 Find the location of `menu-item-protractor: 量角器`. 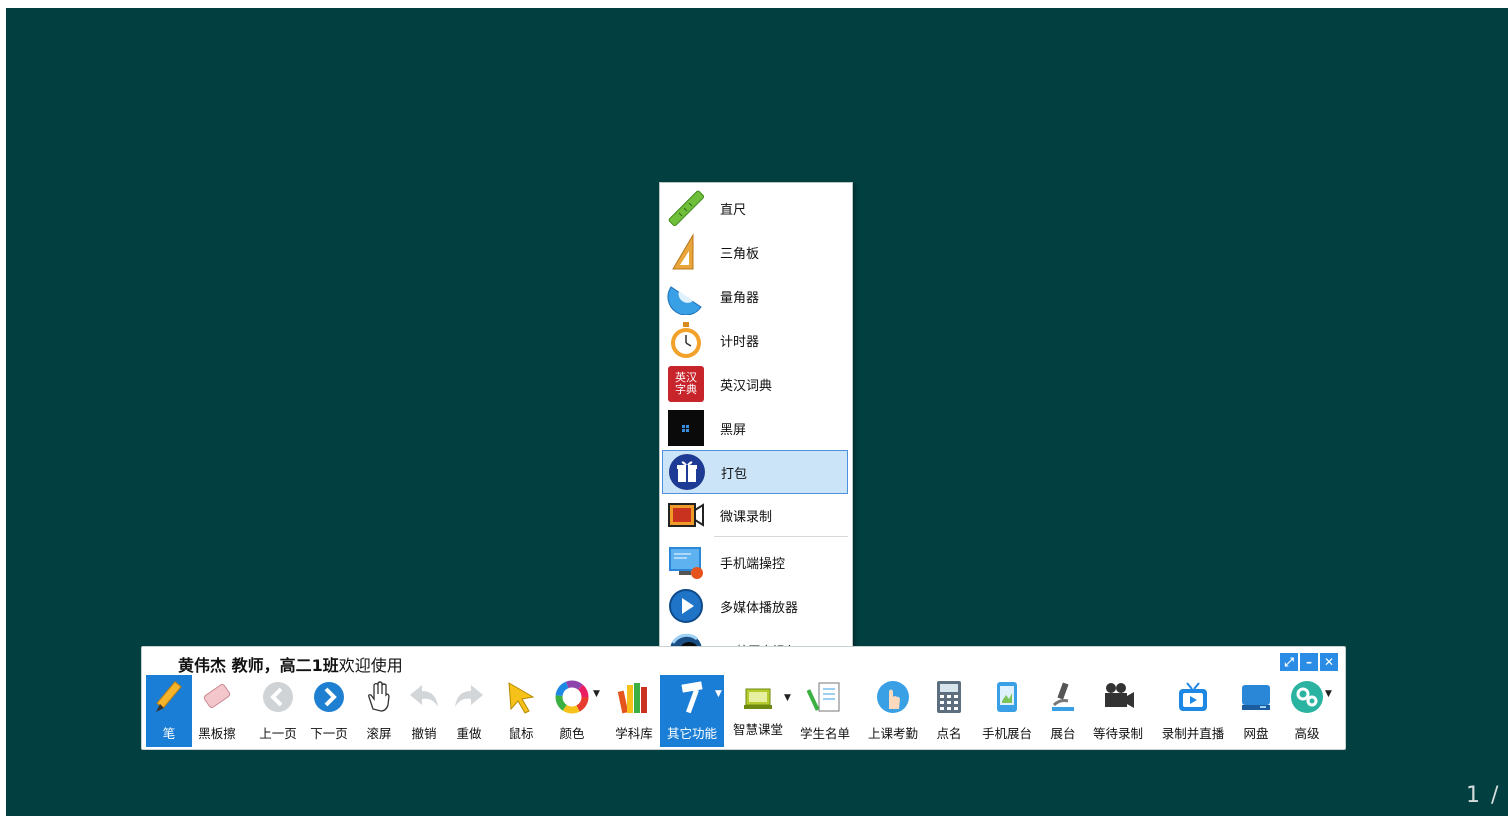

menu-item-protractor: 量角器 is located at coordinates (755, 296).